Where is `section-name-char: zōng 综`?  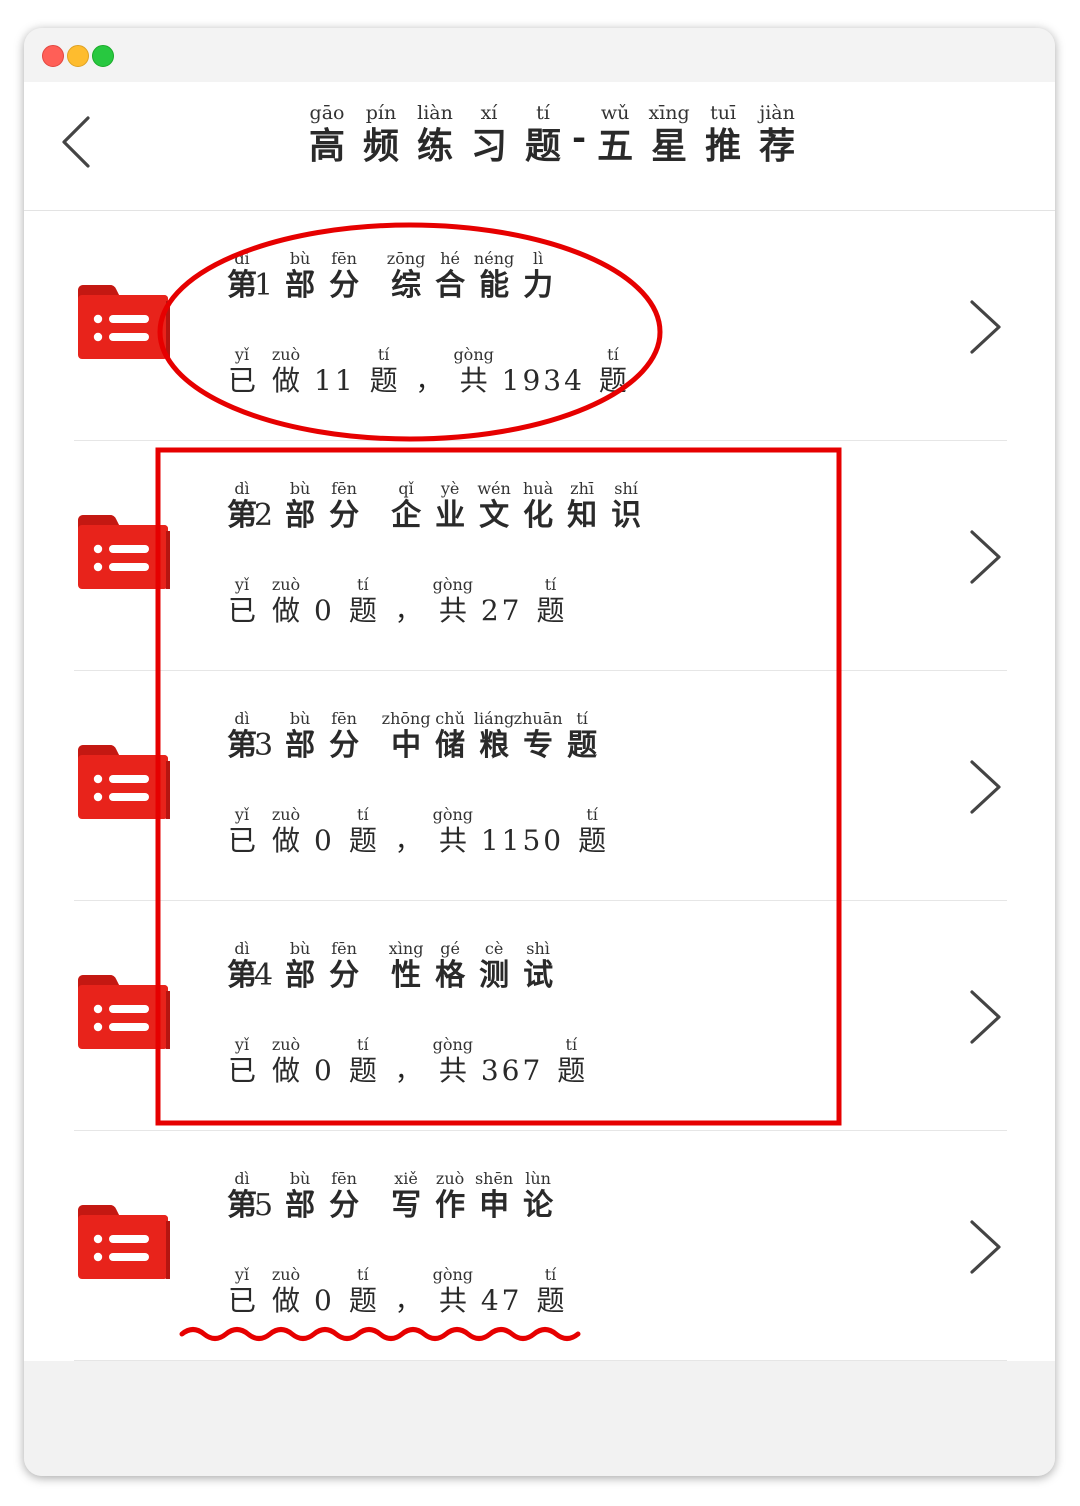 section-name-char: zōng 综 is located at coordinates (406, 276).